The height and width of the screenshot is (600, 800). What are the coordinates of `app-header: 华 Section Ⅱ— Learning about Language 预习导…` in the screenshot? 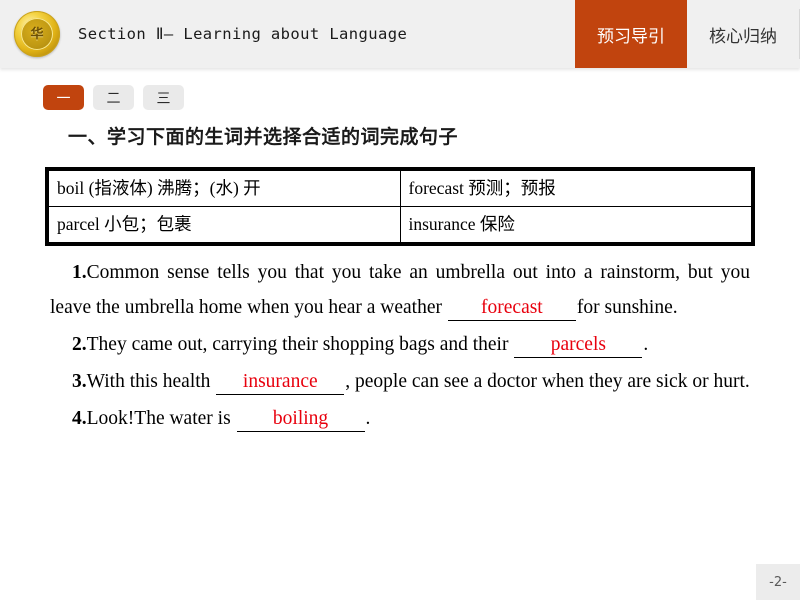 It's located at (400, 34).